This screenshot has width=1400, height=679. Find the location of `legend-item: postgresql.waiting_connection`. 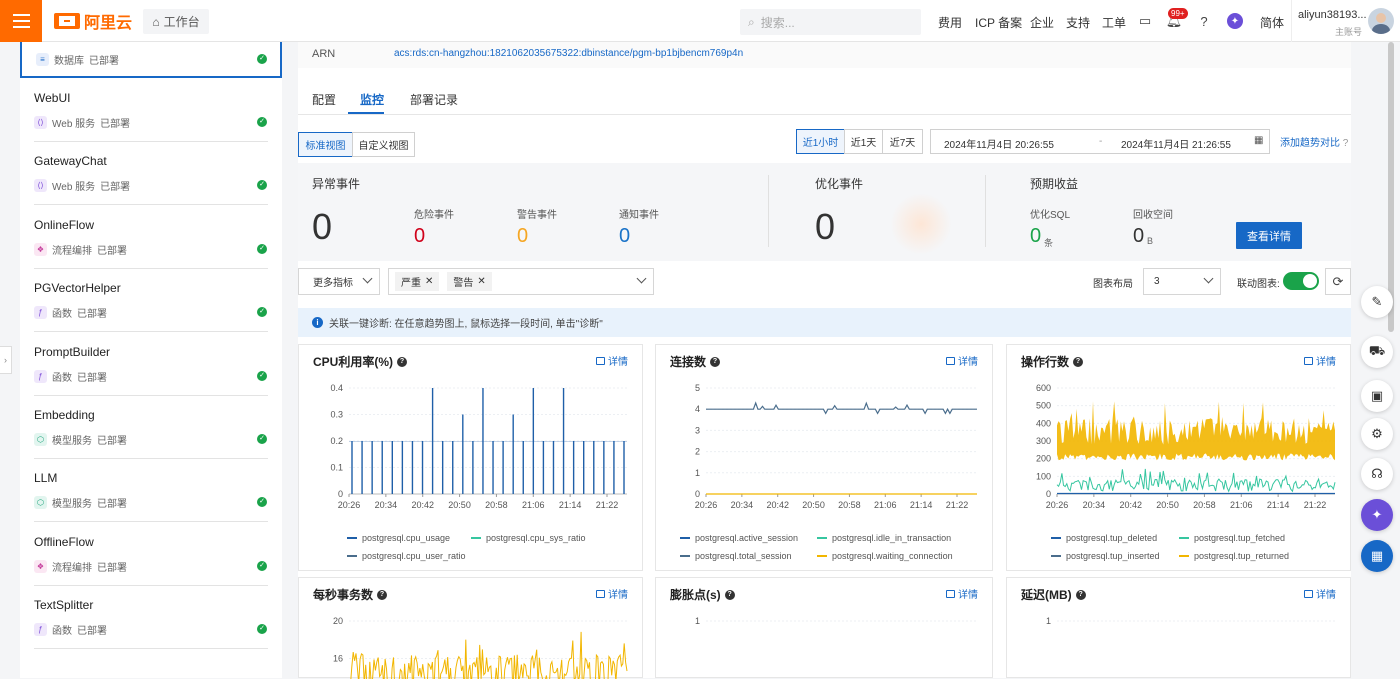

legend-item: postgresql.waiting_connection is located at coordinates (885, 556).